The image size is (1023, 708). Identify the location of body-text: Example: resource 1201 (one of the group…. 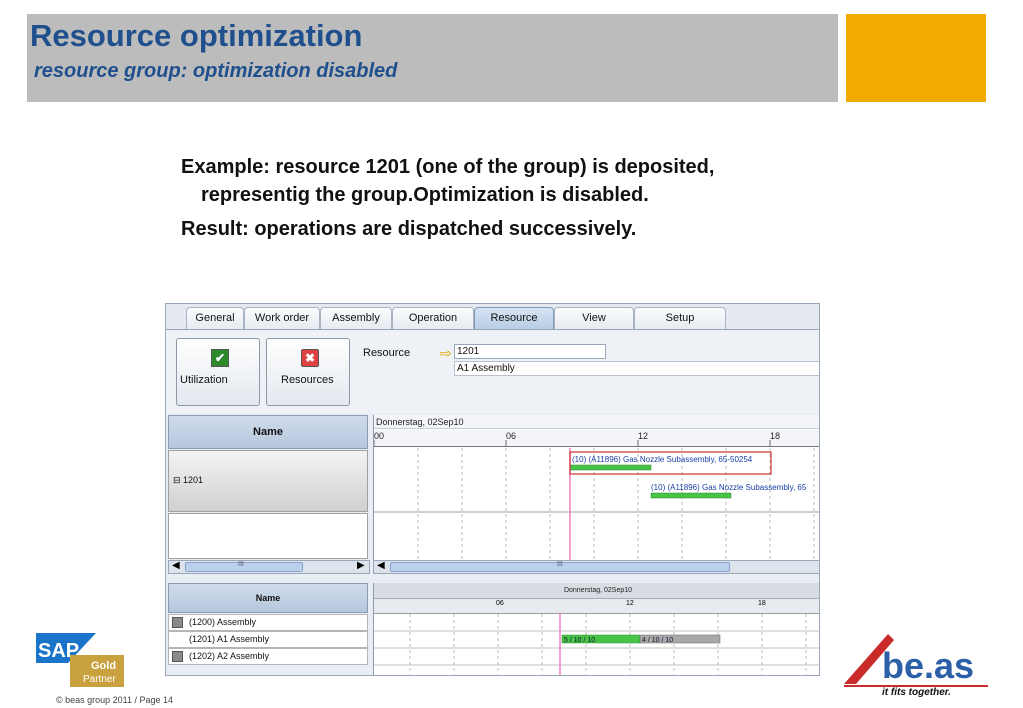
(501, 201).